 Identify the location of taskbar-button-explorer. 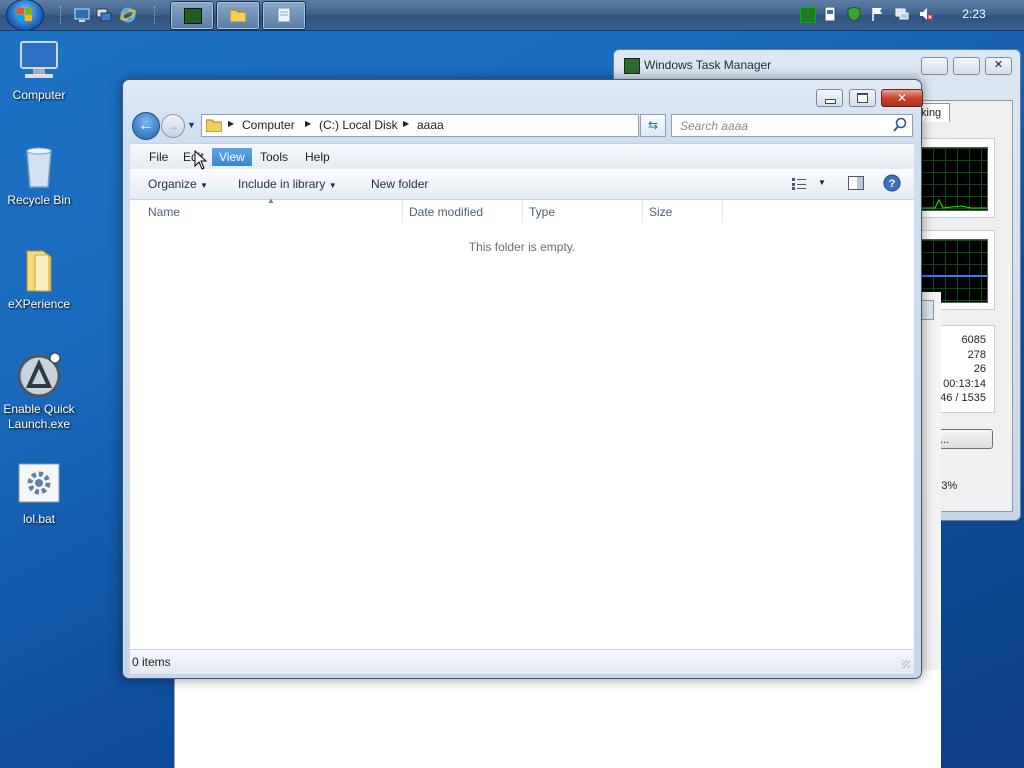
(238, 15).